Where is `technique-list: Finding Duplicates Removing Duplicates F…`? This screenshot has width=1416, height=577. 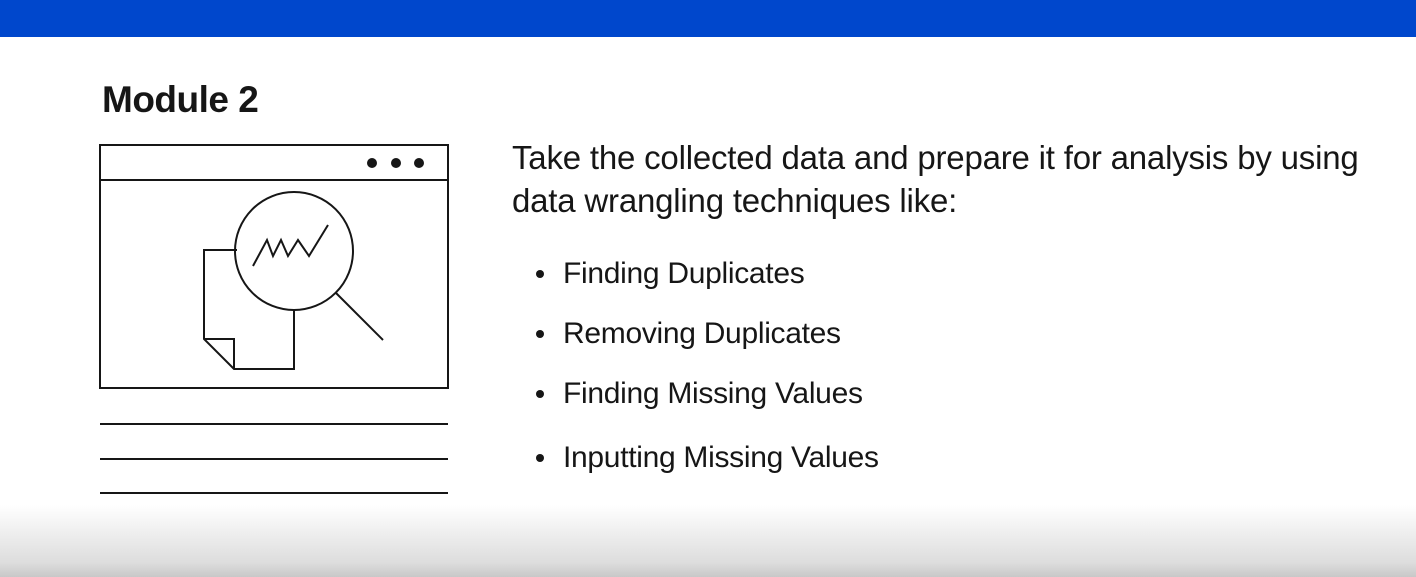 technique-list: Finding Duplicates Removing Duplicates F… is located at coordinates (707, 372).